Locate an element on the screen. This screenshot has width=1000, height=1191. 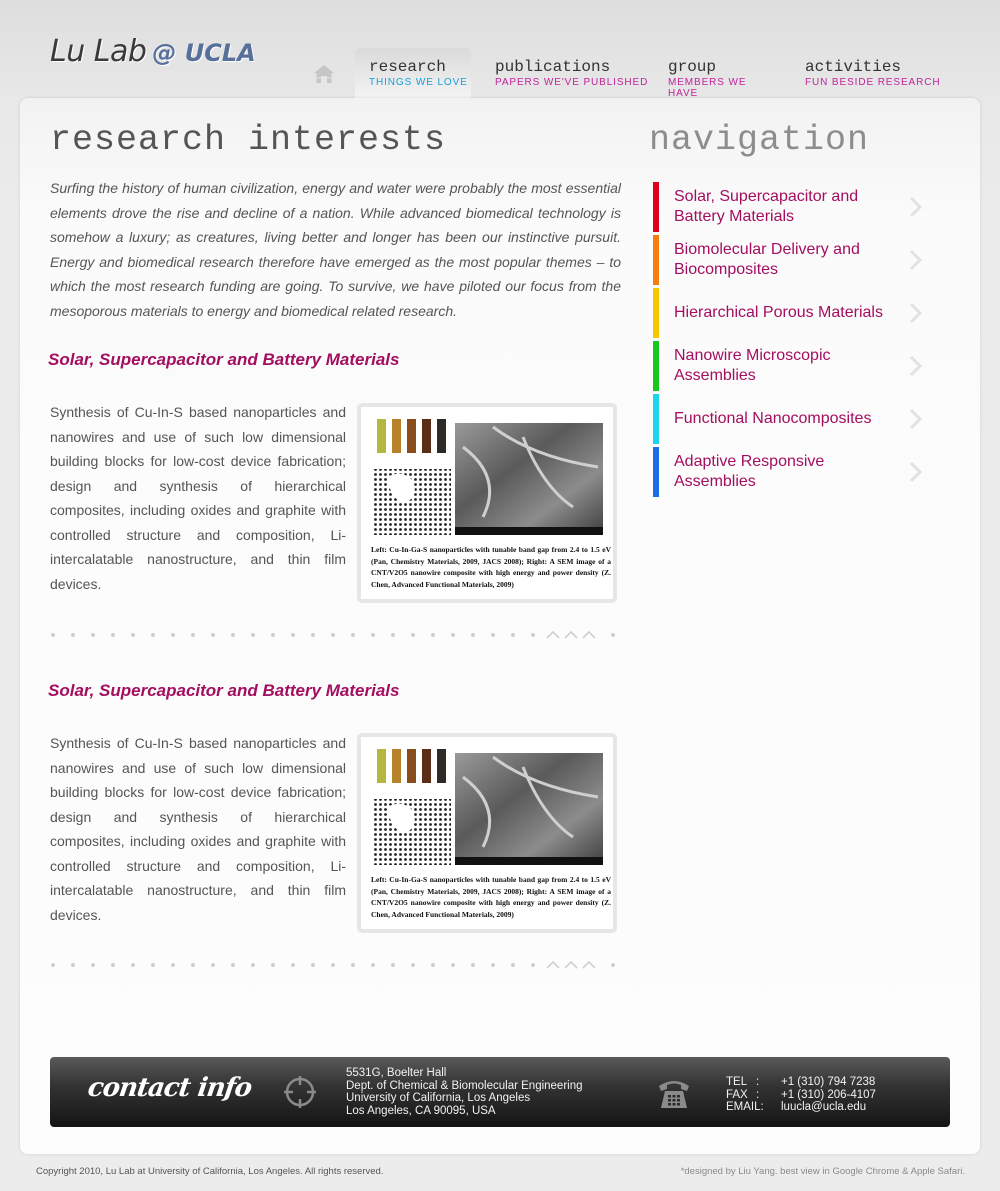
address-line: Los Angeles, CA 90095, USA is located at coordinates (421, 1110).